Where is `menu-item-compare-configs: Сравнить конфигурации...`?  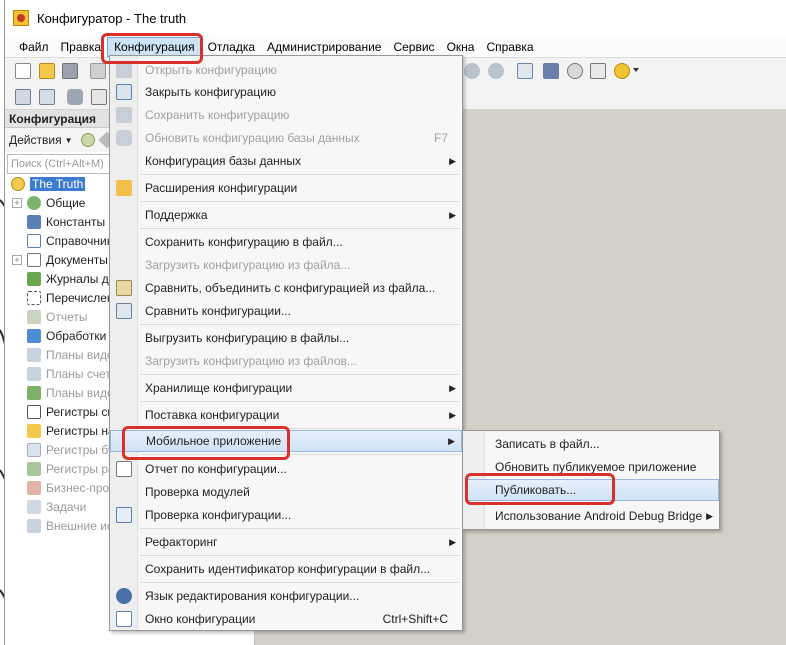
menu-item-compare-configs: Сравнить конфигурации... is located at coordinates (286, 311).